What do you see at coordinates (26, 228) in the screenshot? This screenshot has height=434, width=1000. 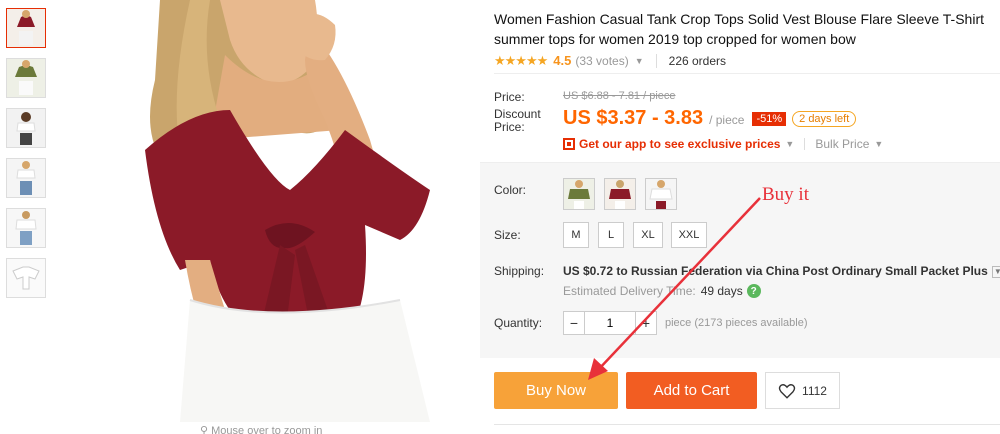 I see `thumbnail-white-front` at bounding box center [26, 228].